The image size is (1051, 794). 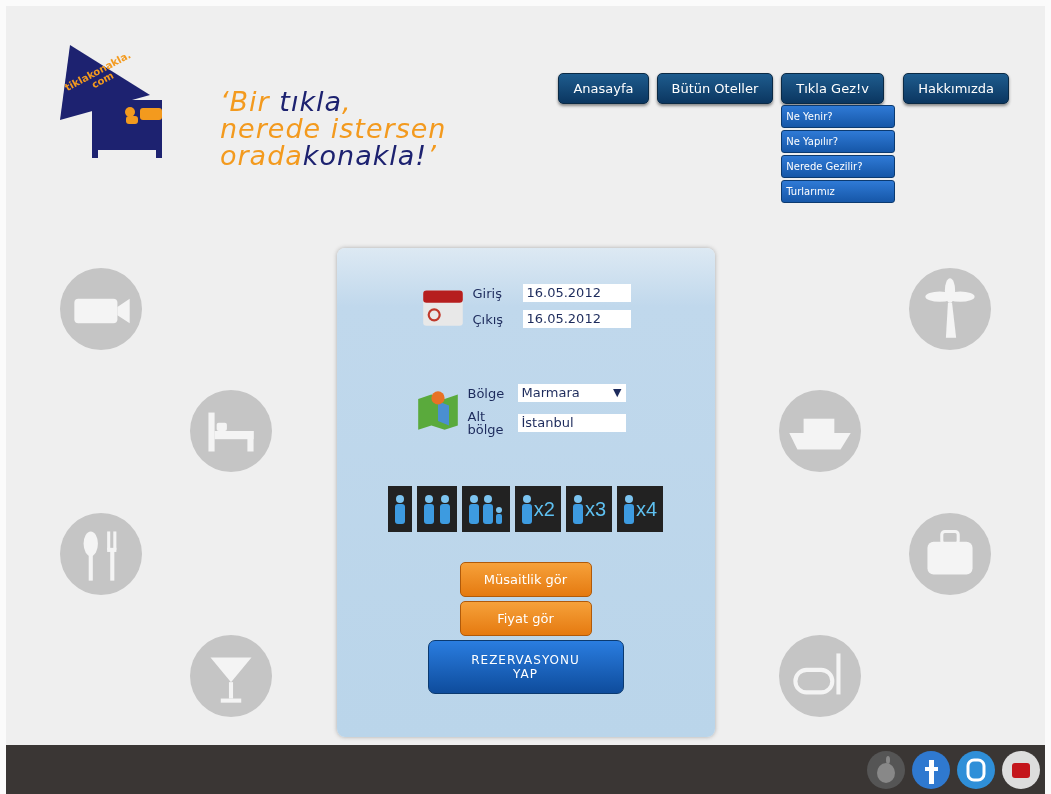 I want to click on nav-button: Hakkımızda, so click(x=956, y=88).